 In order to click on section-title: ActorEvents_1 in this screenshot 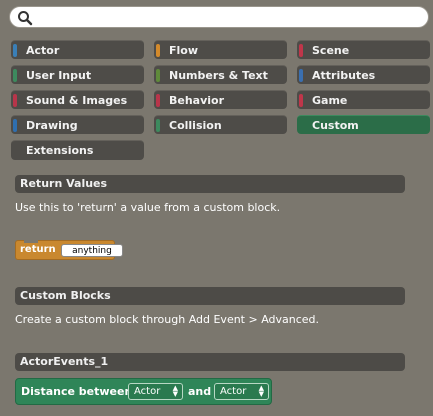, I will do `click(64, 361)`.